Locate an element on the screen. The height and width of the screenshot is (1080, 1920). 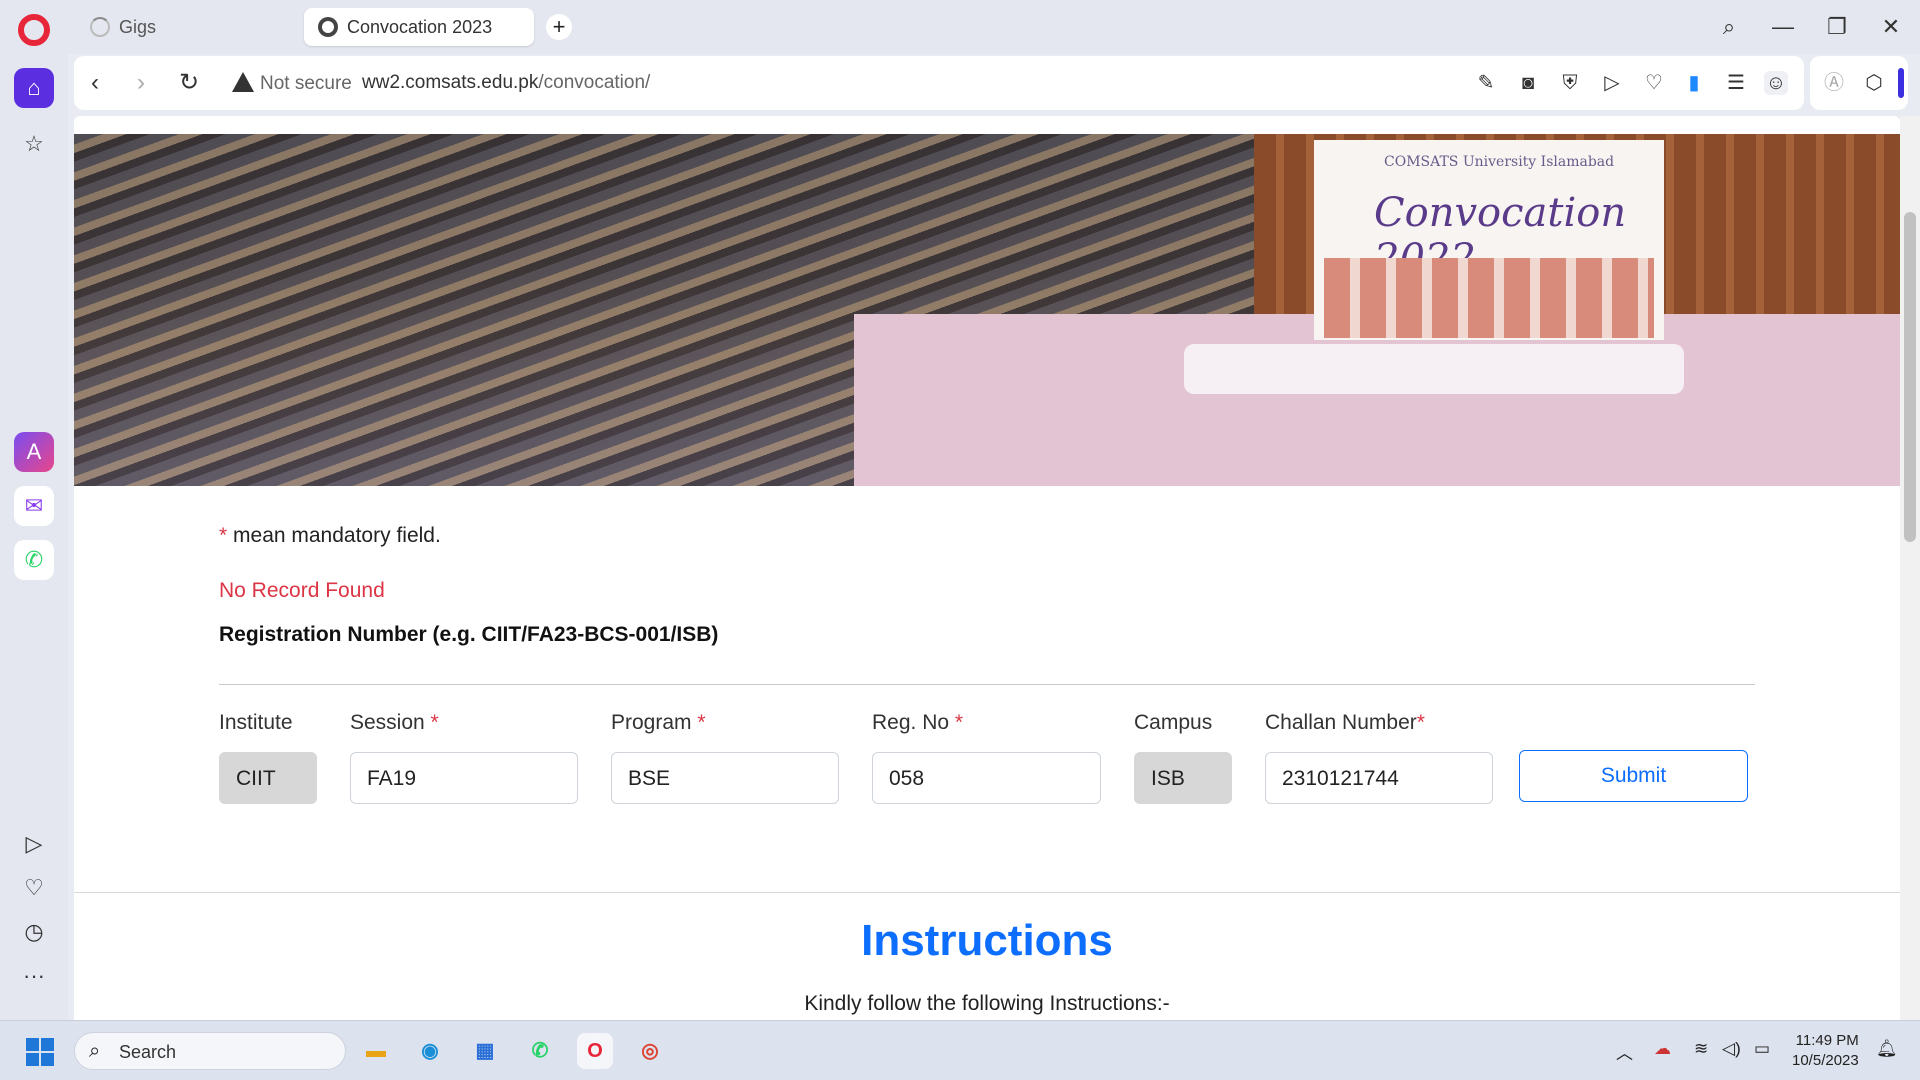
program-input: BSE is located at coordinates (725, 778).